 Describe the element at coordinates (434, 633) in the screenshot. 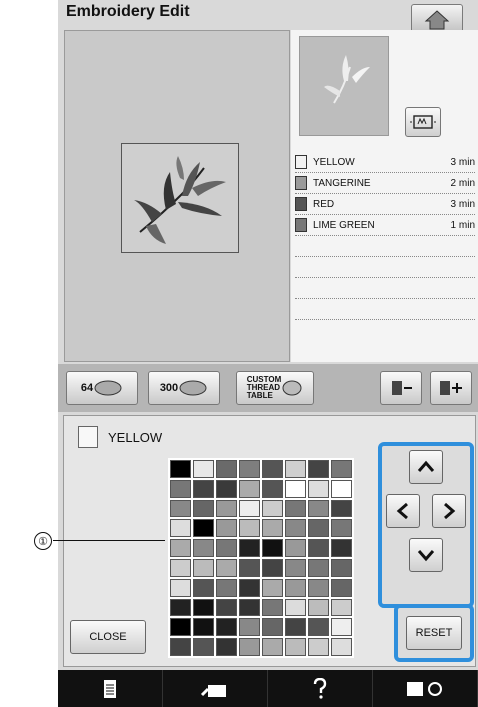

I see `reset-button: RESET` at that location.